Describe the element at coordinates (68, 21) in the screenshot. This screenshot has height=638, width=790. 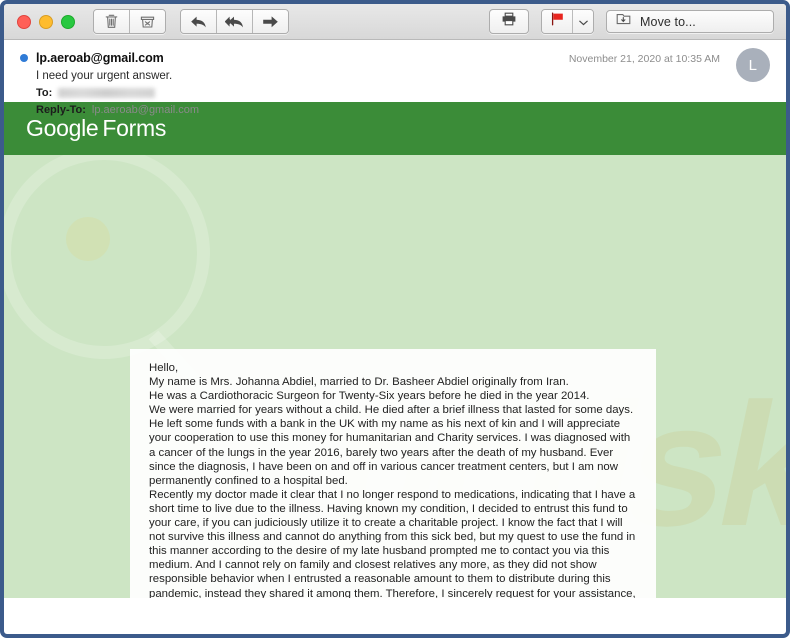
I see `maximize-window-button` at that location.